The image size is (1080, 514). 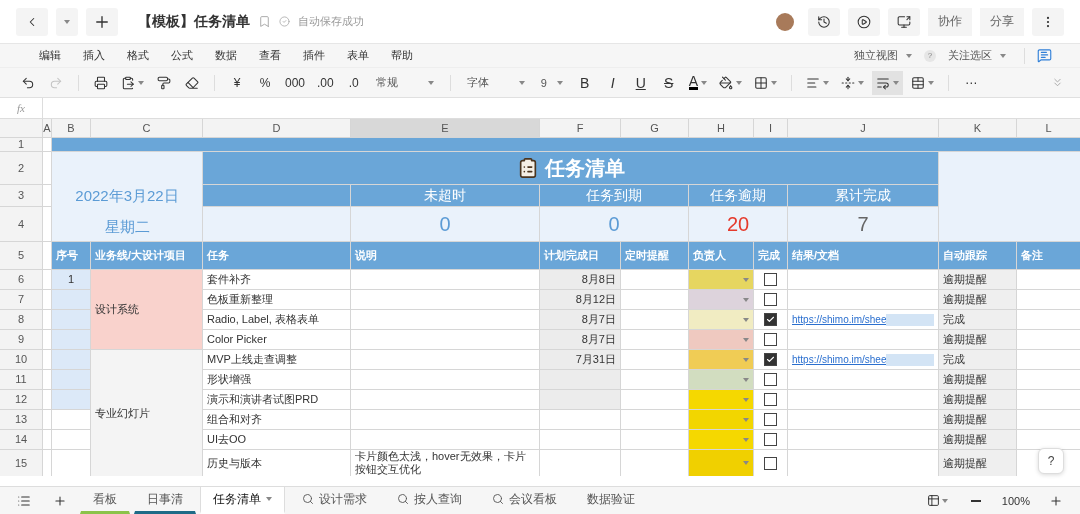 I want to click on row-header: 9, so click(x=21, y=339).